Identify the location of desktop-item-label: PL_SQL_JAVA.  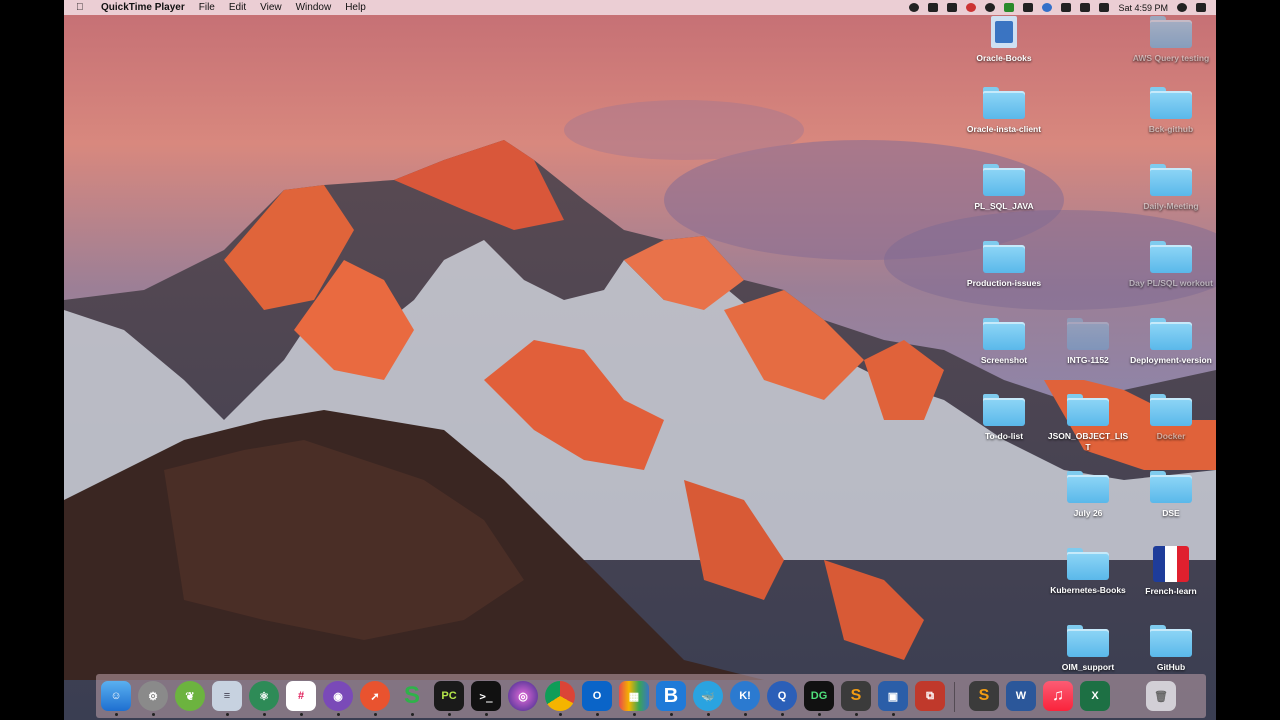
(1004, 206).